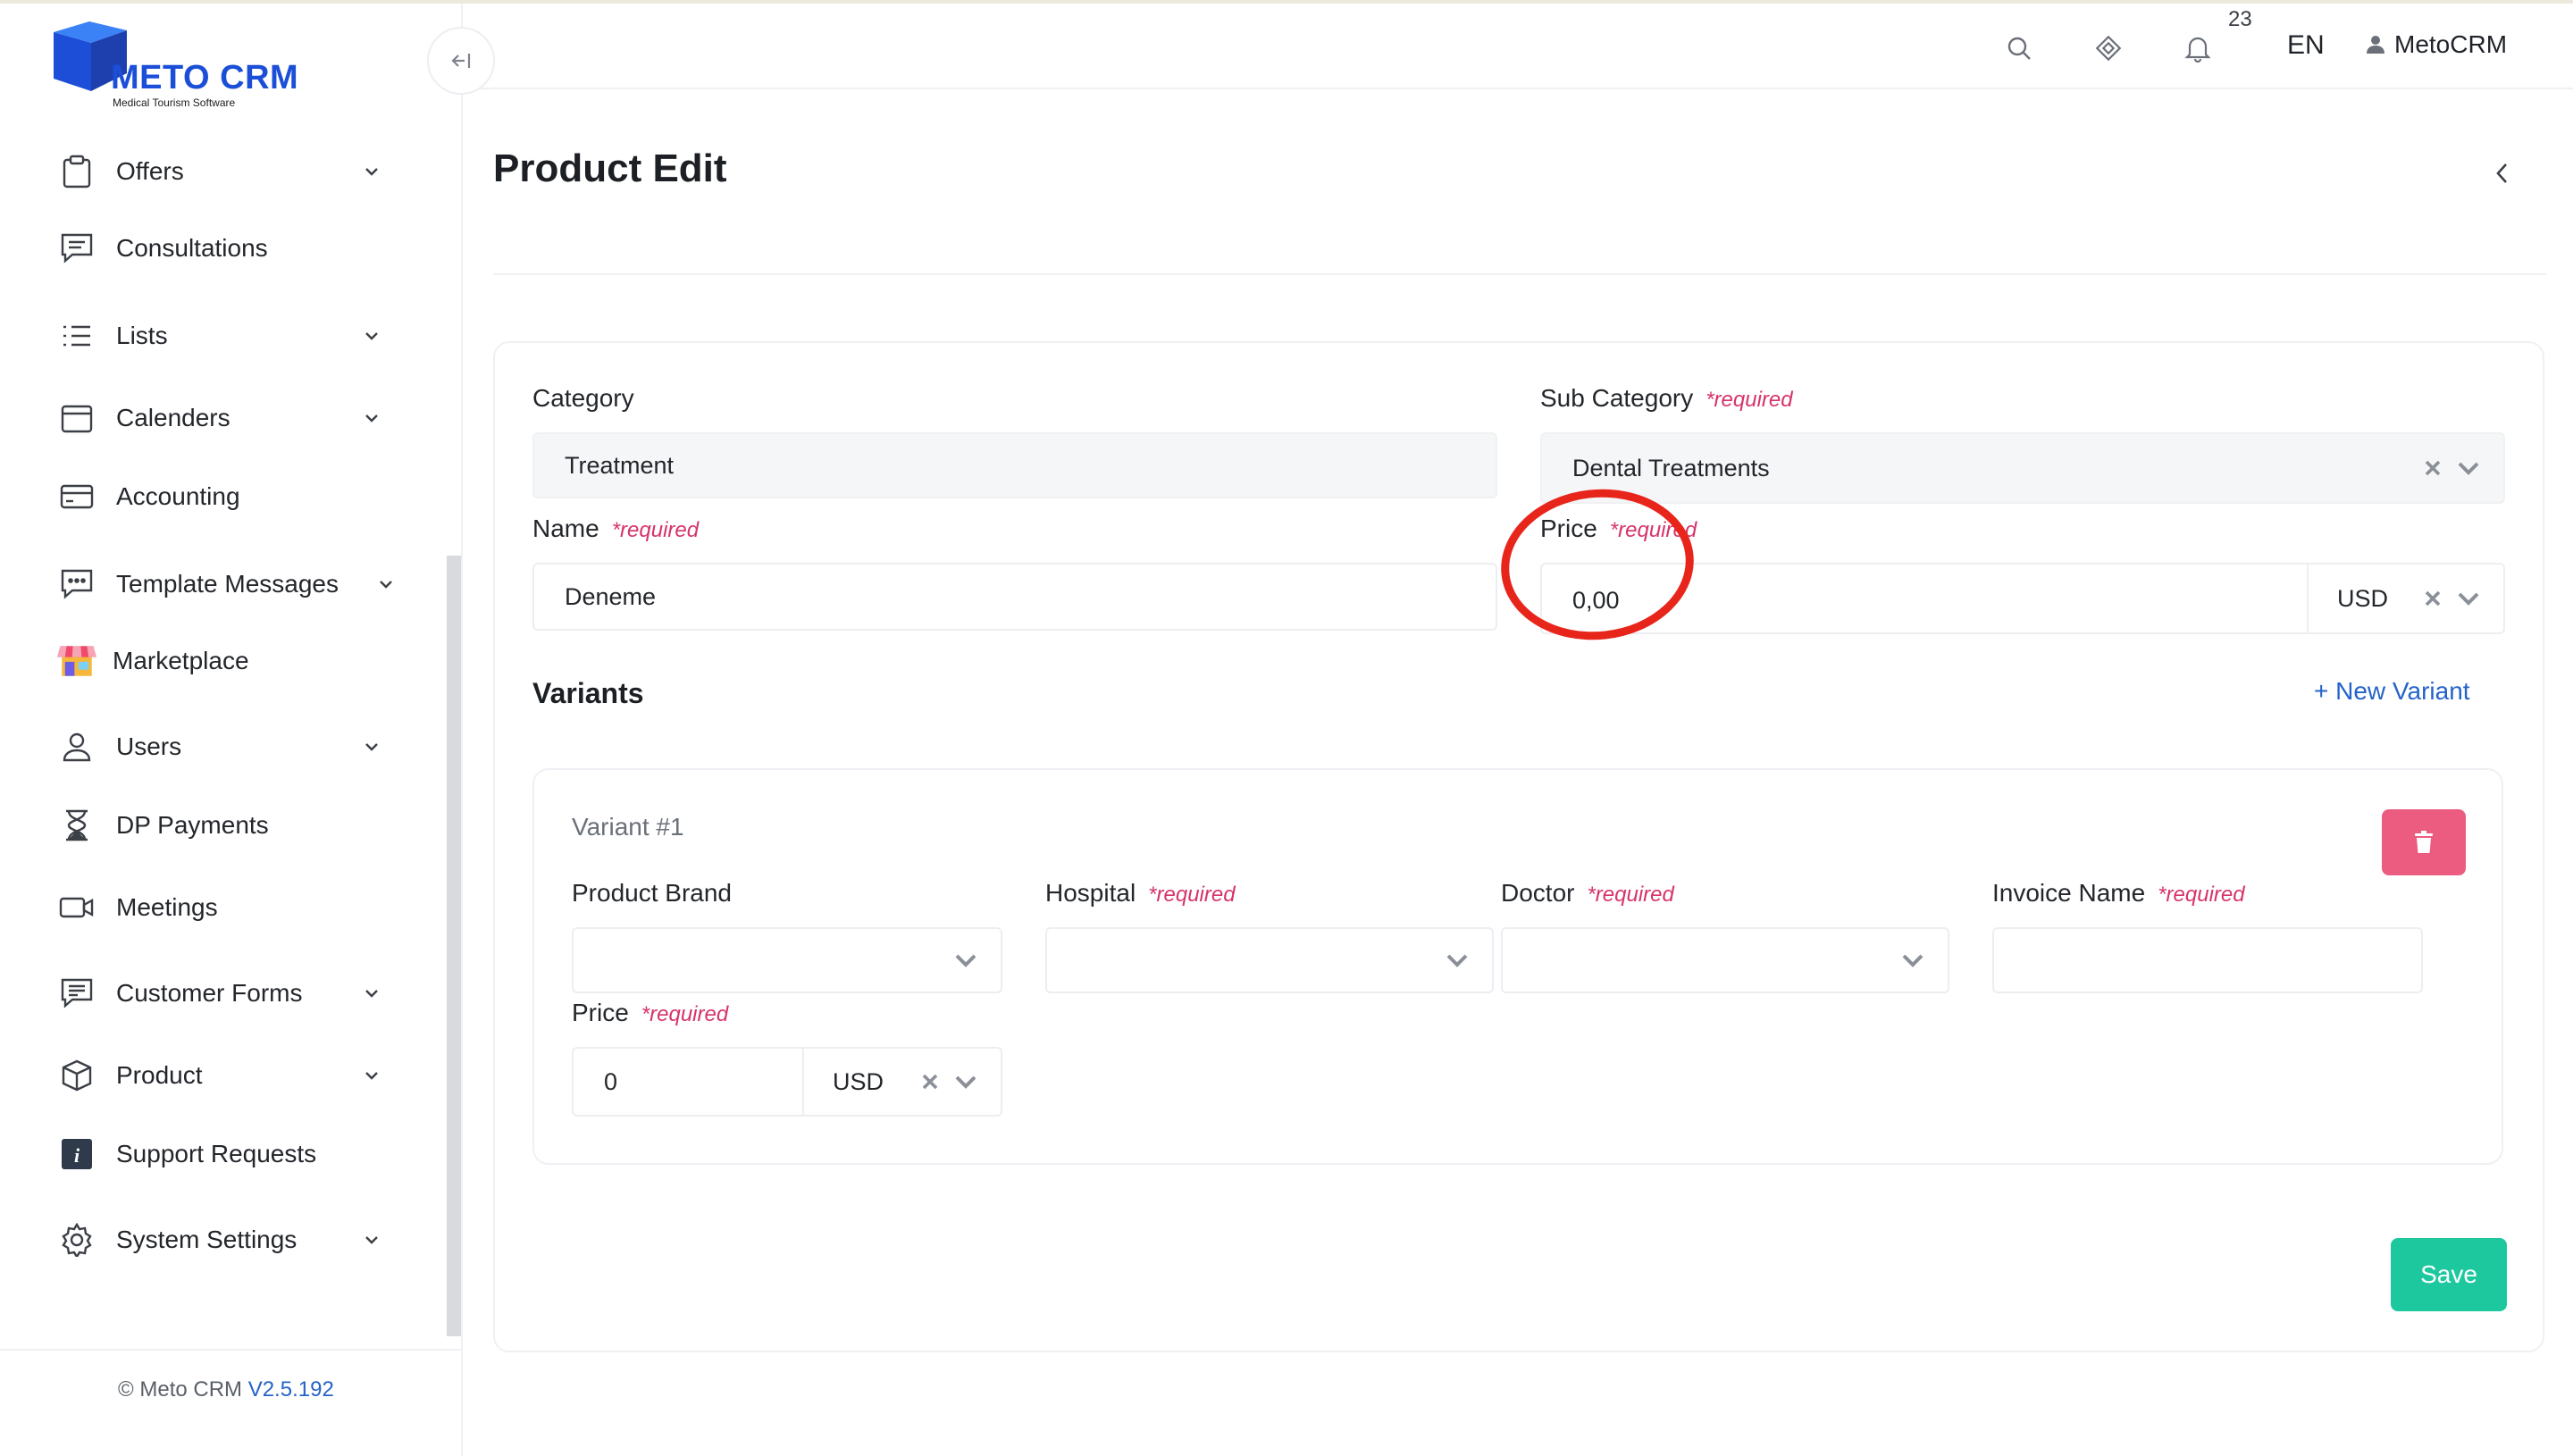 Image resolution: width=2573 pixels, height=1456 pixels. Describe the element at coordinates (227, 584) in the screenshot. I see `sidebar-item-template-messages: Template Messages` at that location.